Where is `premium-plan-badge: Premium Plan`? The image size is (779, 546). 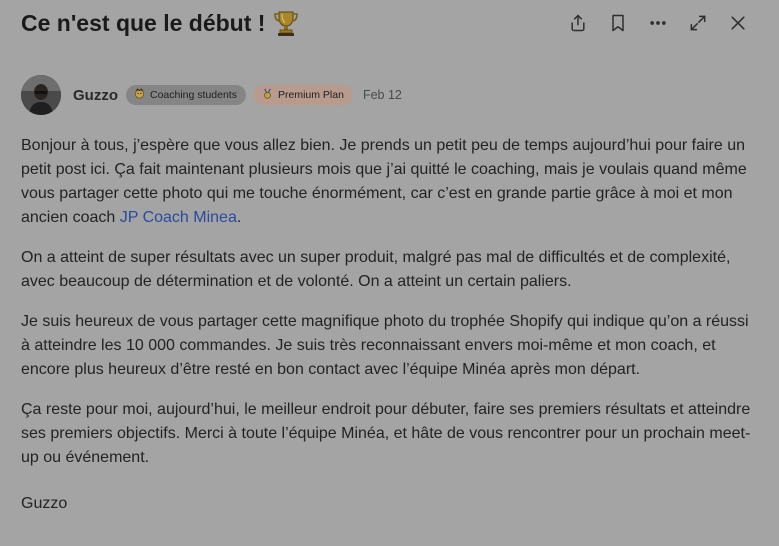
premium-plan-badge: Premium Plan is located at coordinates (303, 95).